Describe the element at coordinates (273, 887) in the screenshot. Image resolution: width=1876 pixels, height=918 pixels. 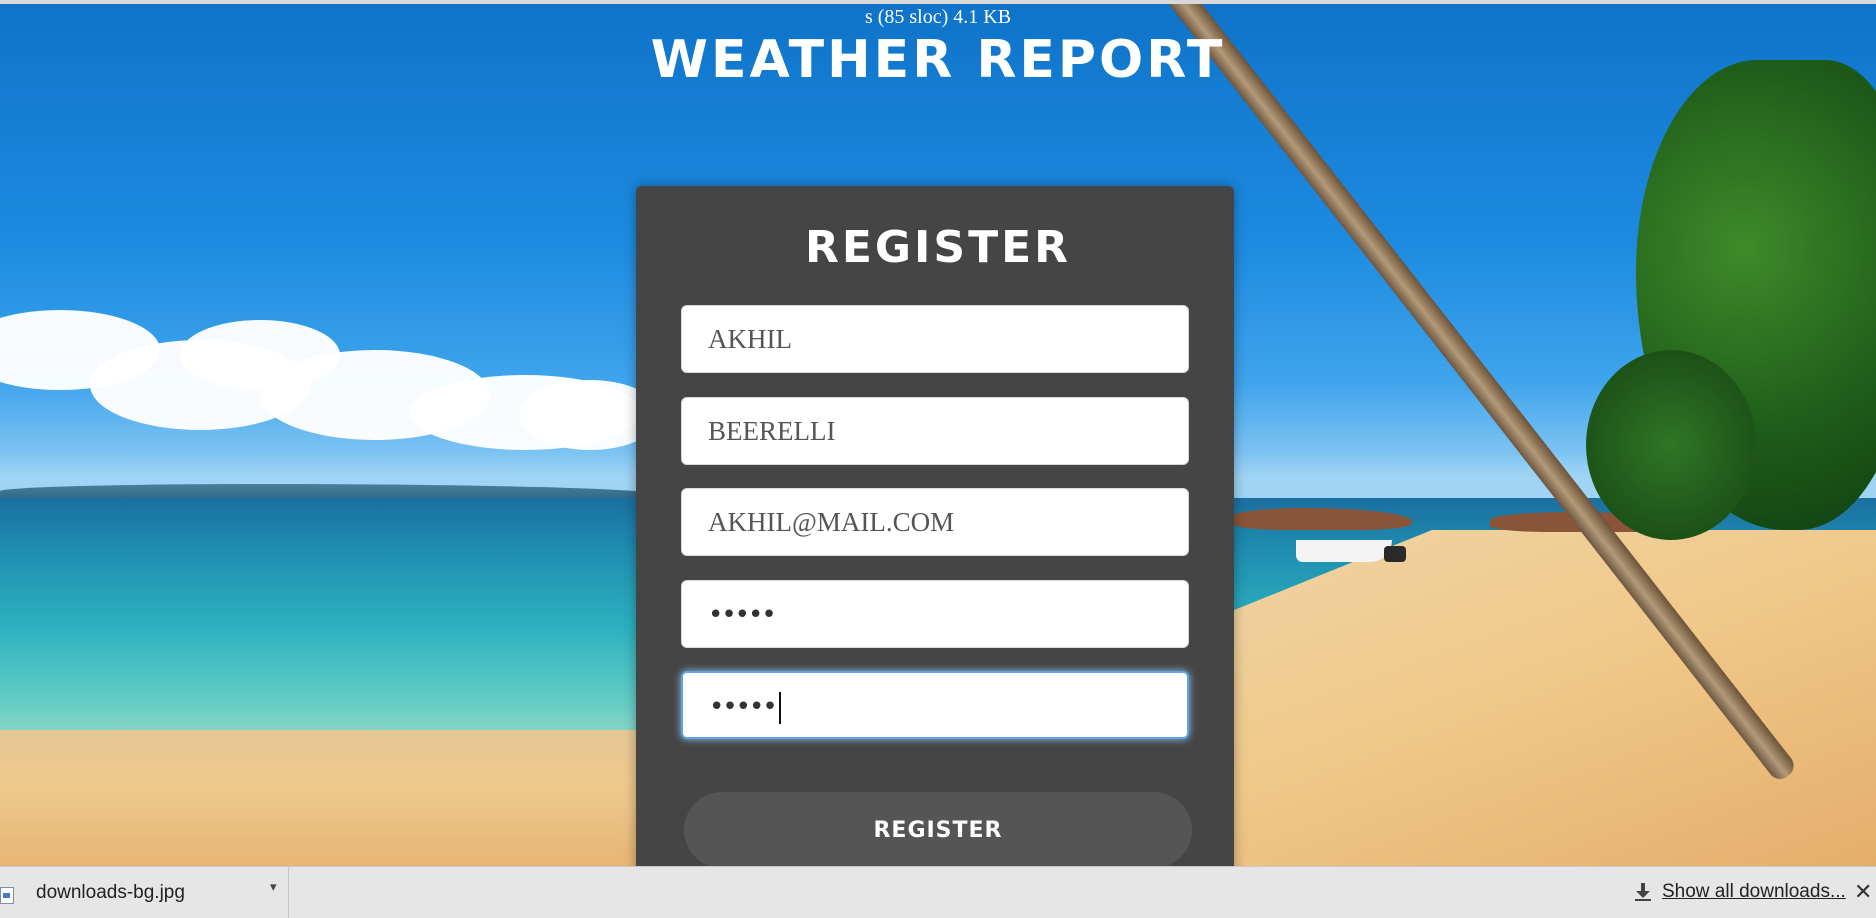
I see `download-menu-button: ▾` at that location.